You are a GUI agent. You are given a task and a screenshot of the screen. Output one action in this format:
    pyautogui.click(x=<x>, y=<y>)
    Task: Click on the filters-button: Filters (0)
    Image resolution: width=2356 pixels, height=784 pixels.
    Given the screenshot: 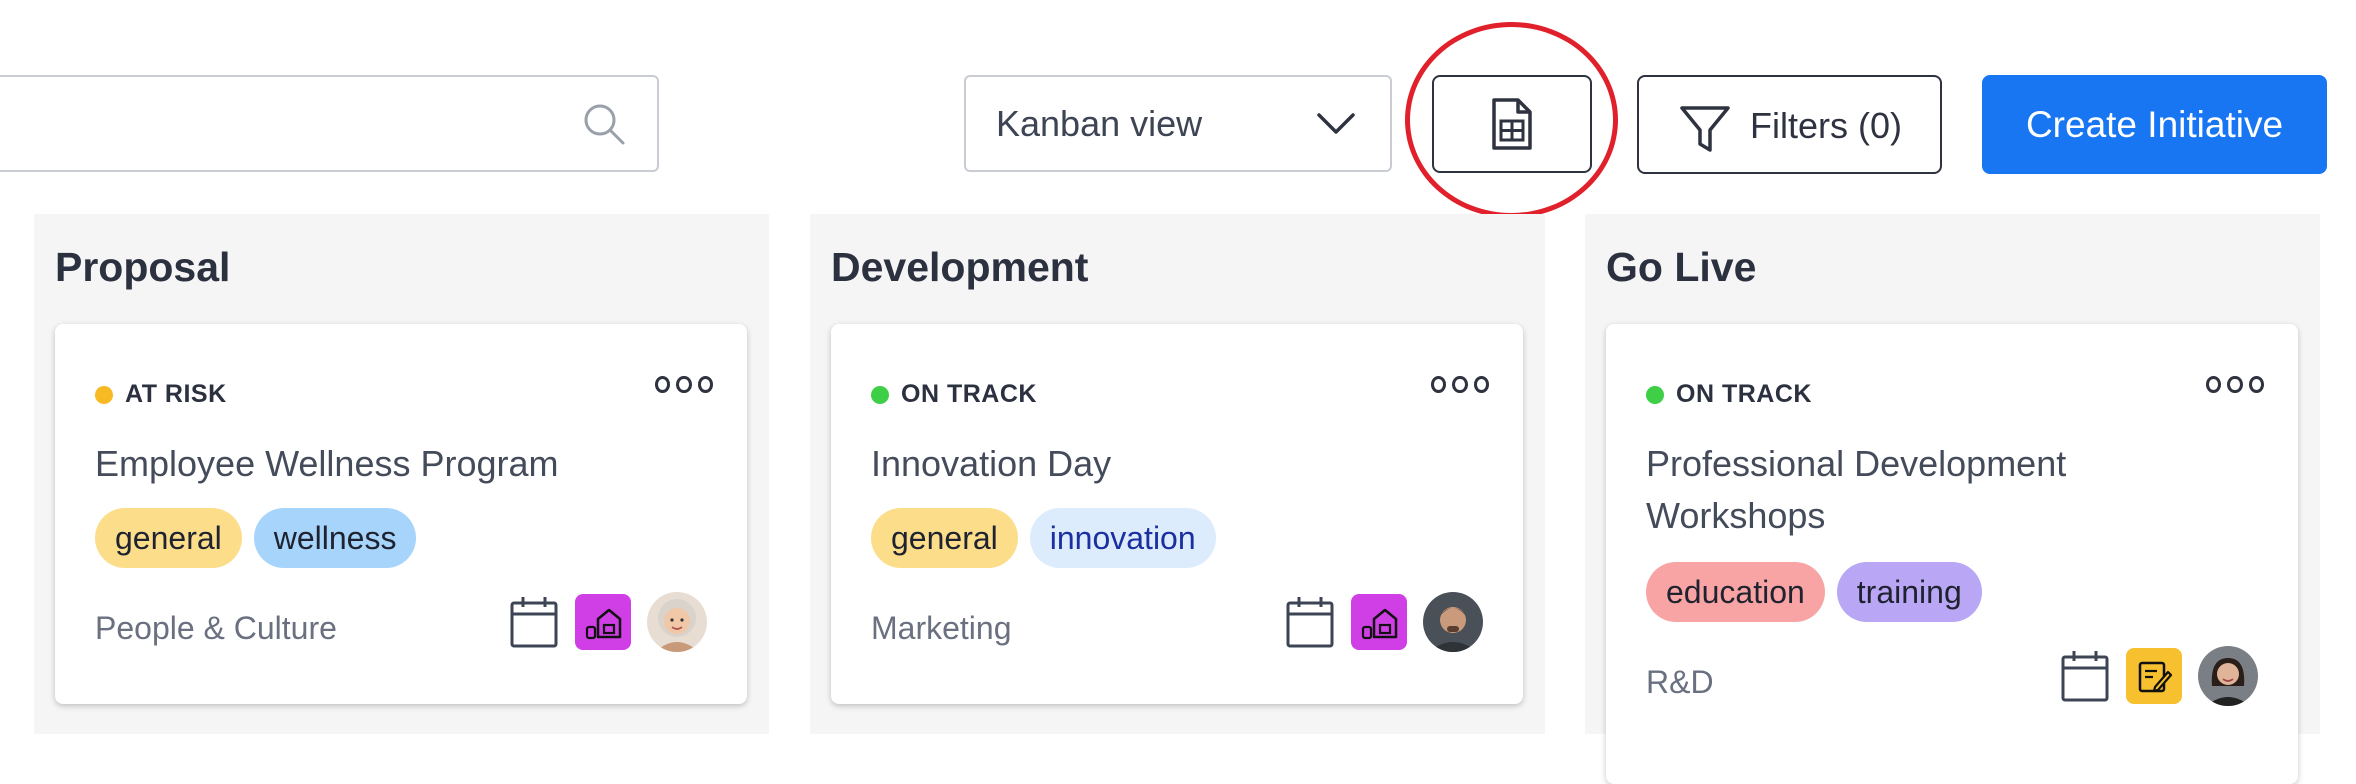 What is the action you would take?
    pyautogui.click(x=1789, y=124)
    